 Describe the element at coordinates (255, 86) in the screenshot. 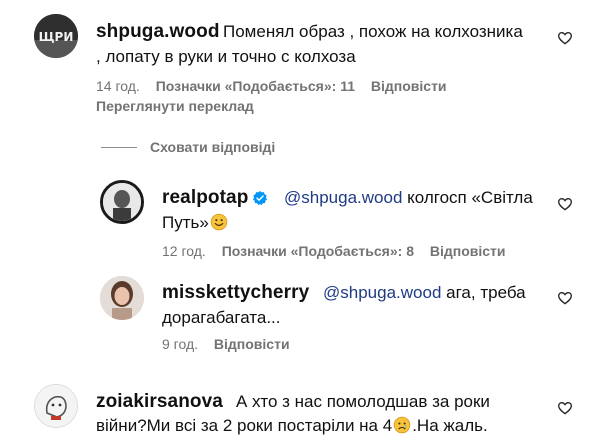

I see `likes-count-link: Позначки «Подобається»: 11` at that location.